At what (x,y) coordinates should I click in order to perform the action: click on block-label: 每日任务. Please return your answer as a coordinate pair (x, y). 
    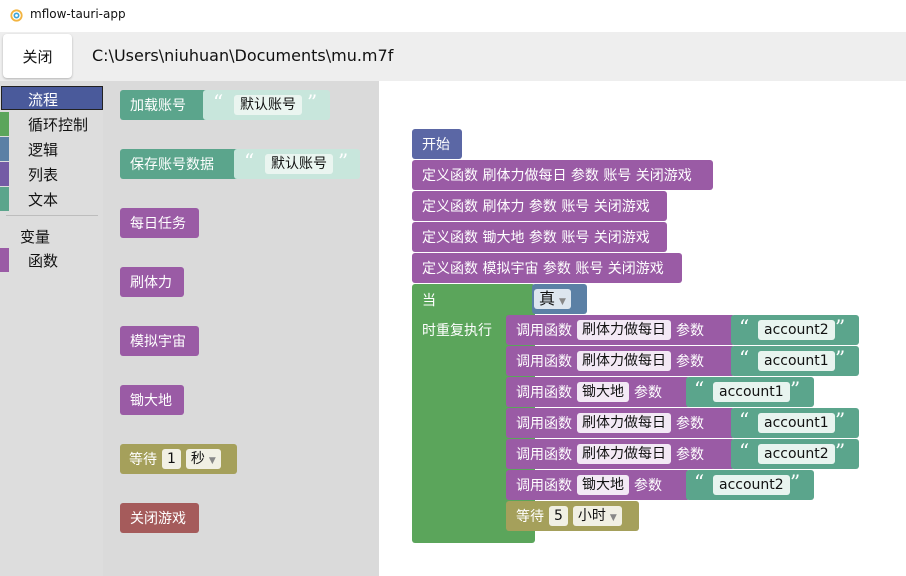
    Looking at the image, I should click on (158, 224).